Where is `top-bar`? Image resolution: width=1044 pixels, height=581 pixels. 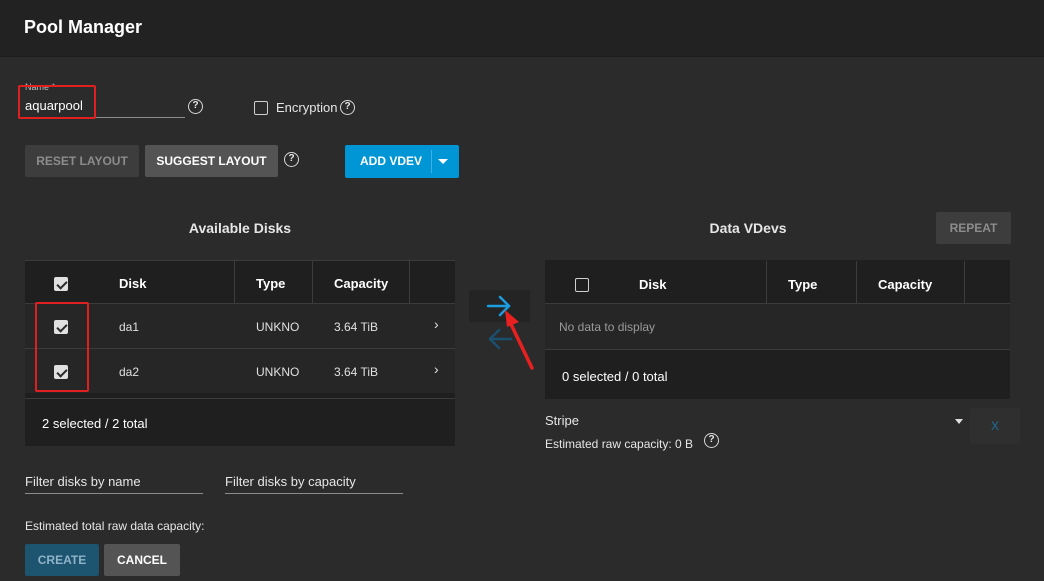
top-bar is located at coordinates (522, 28).